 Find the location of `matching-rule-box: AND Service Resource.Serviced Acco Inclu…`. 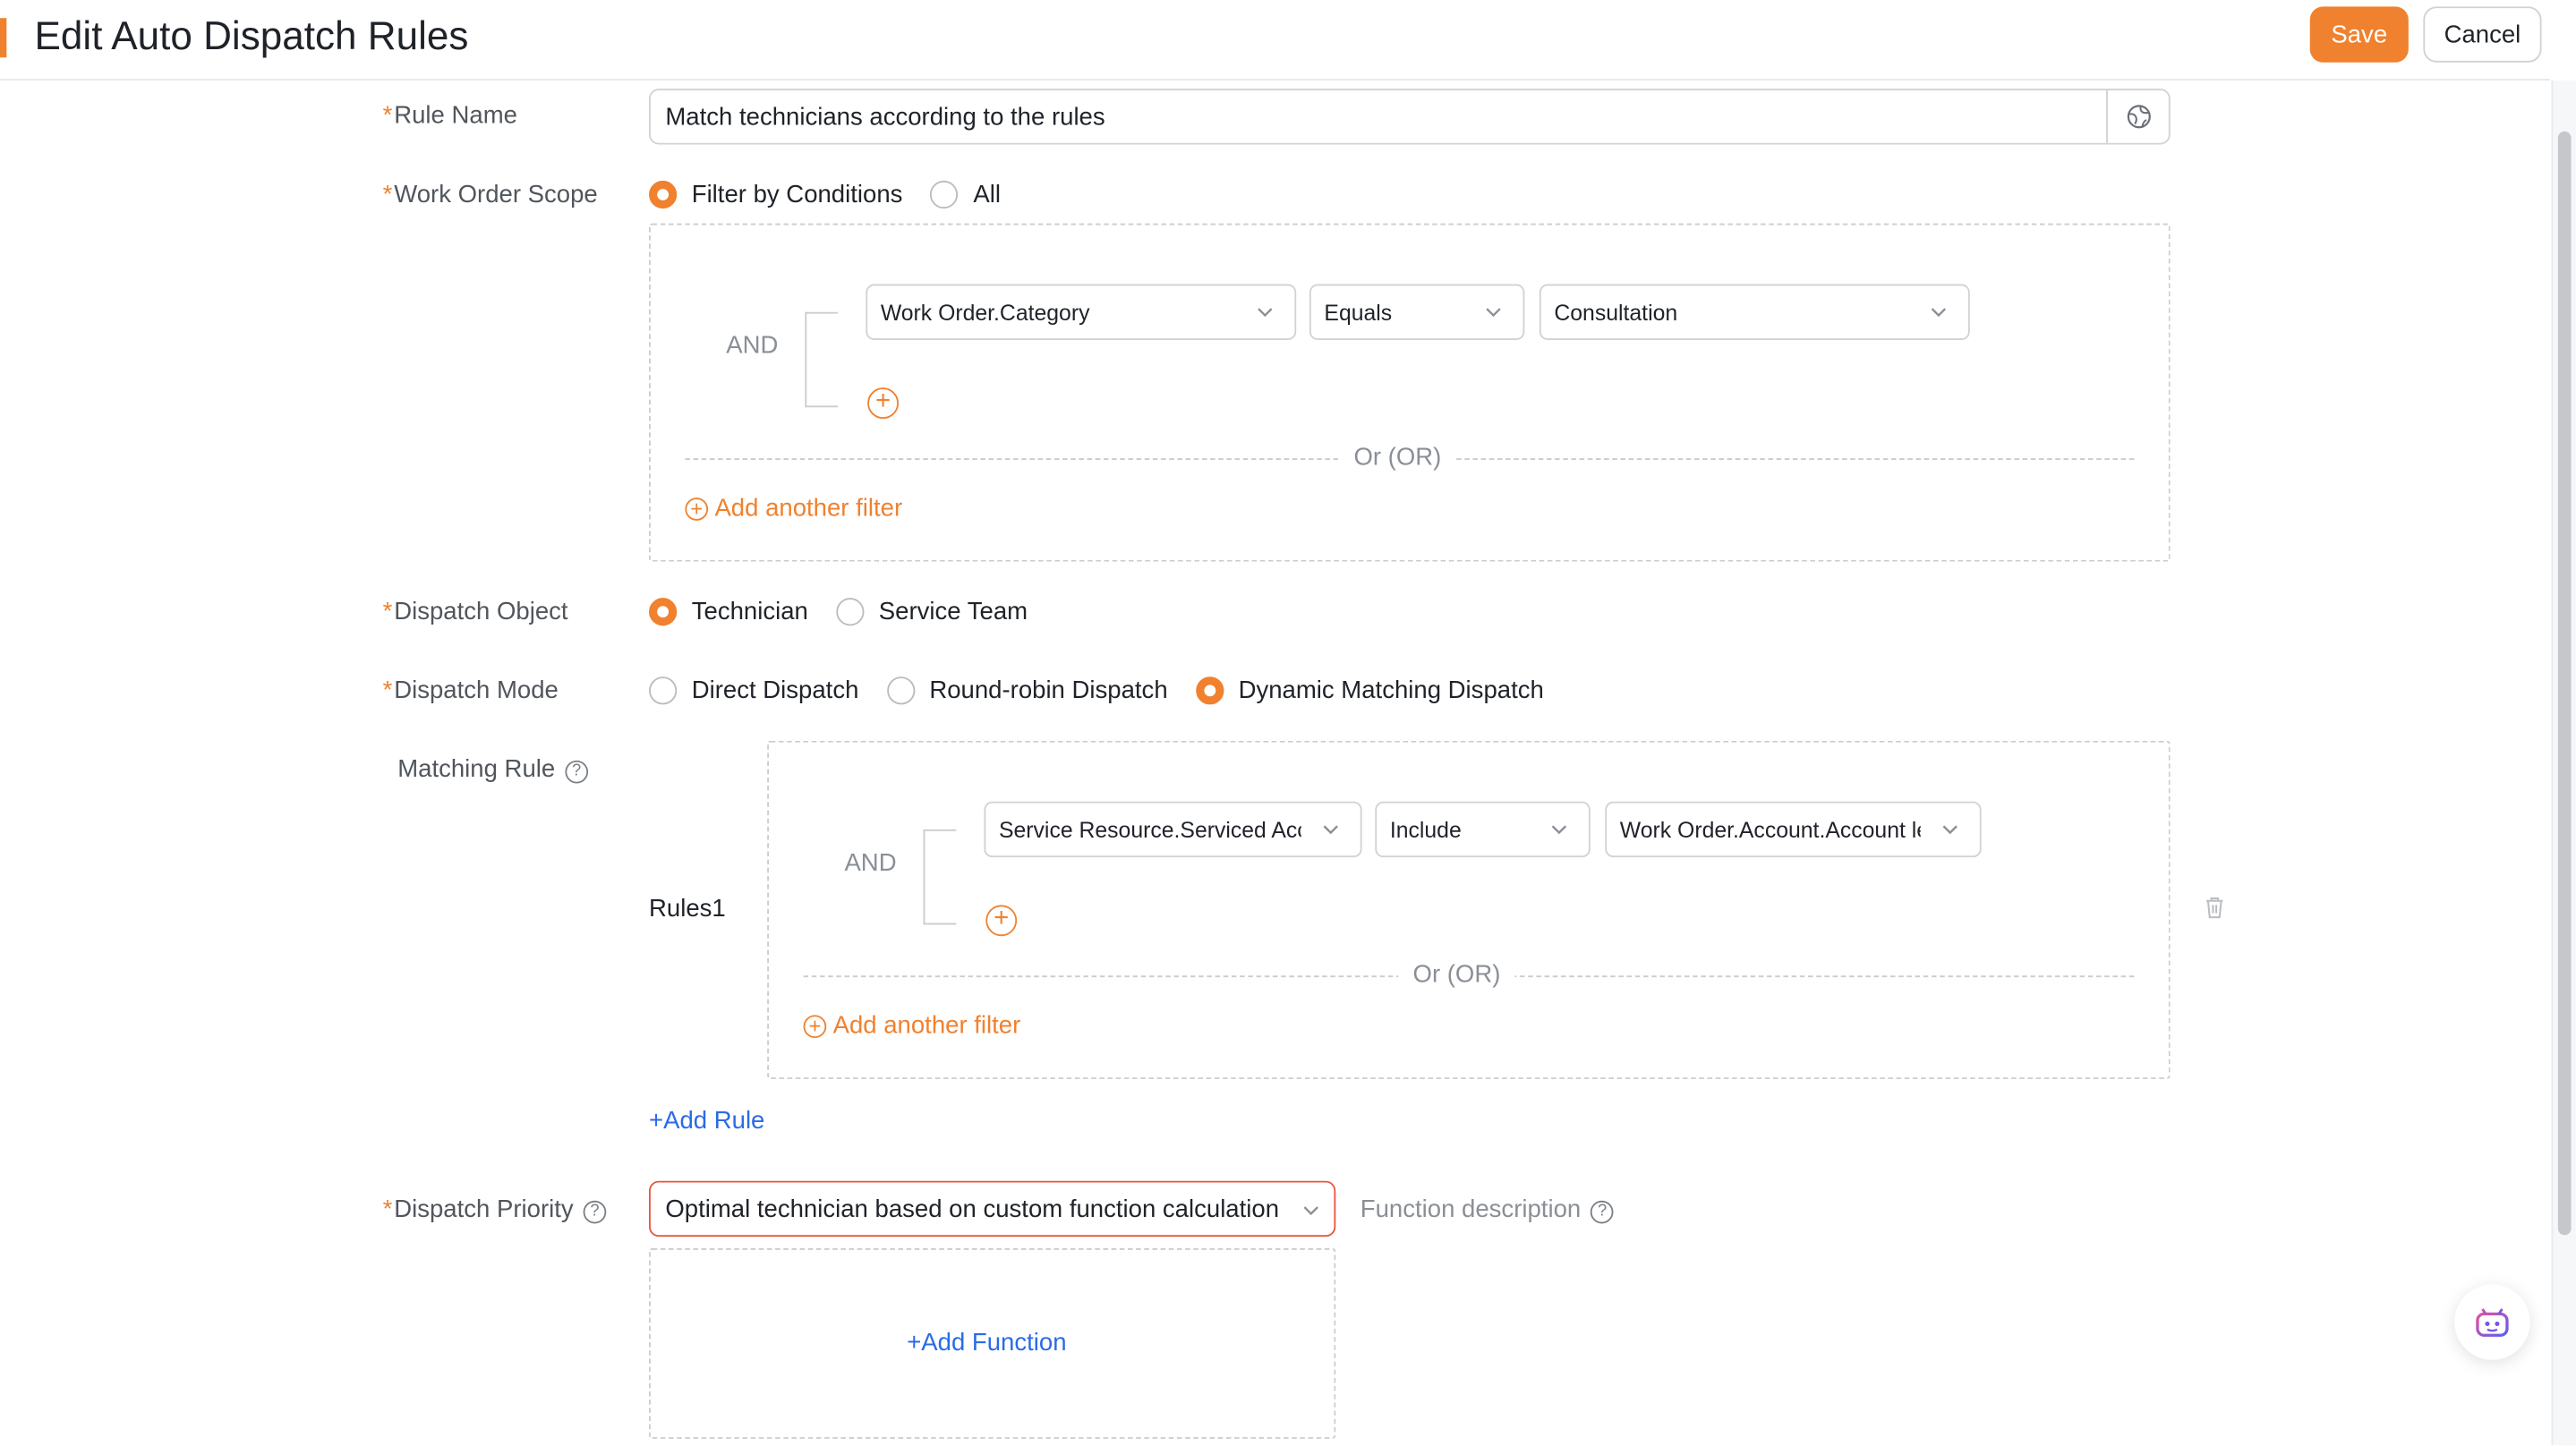

matching-rule-box: AND Service Resource.Serviced Acco Inclu… is located at coordinates (1469, 909).